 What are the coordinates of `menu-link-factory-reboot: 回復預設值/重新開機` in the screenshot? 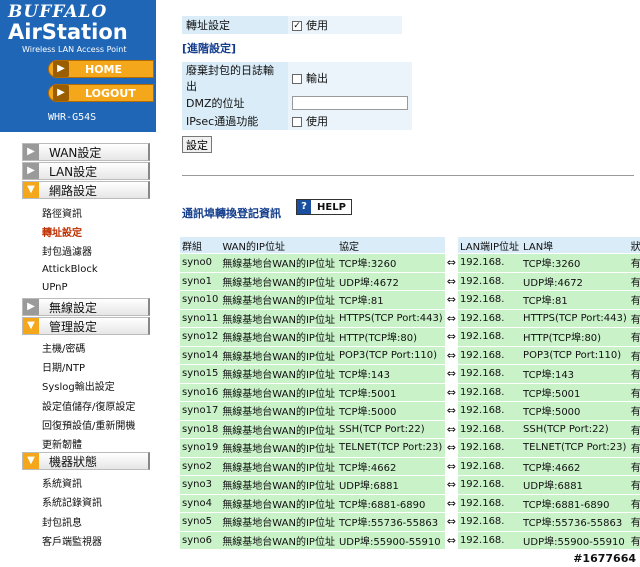 It's located at (88, 424).